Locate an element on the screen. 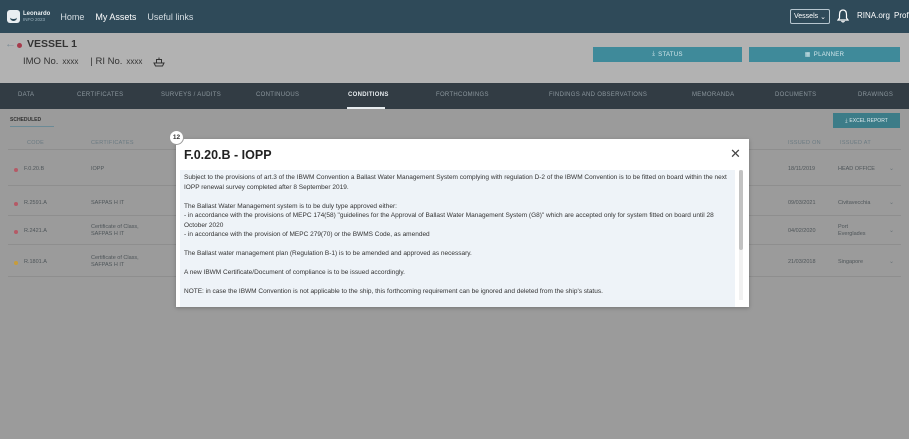 This screenshot has width=909, height=439. row-issued-on: 18/11/2019 is located at coordinates (802, 169).